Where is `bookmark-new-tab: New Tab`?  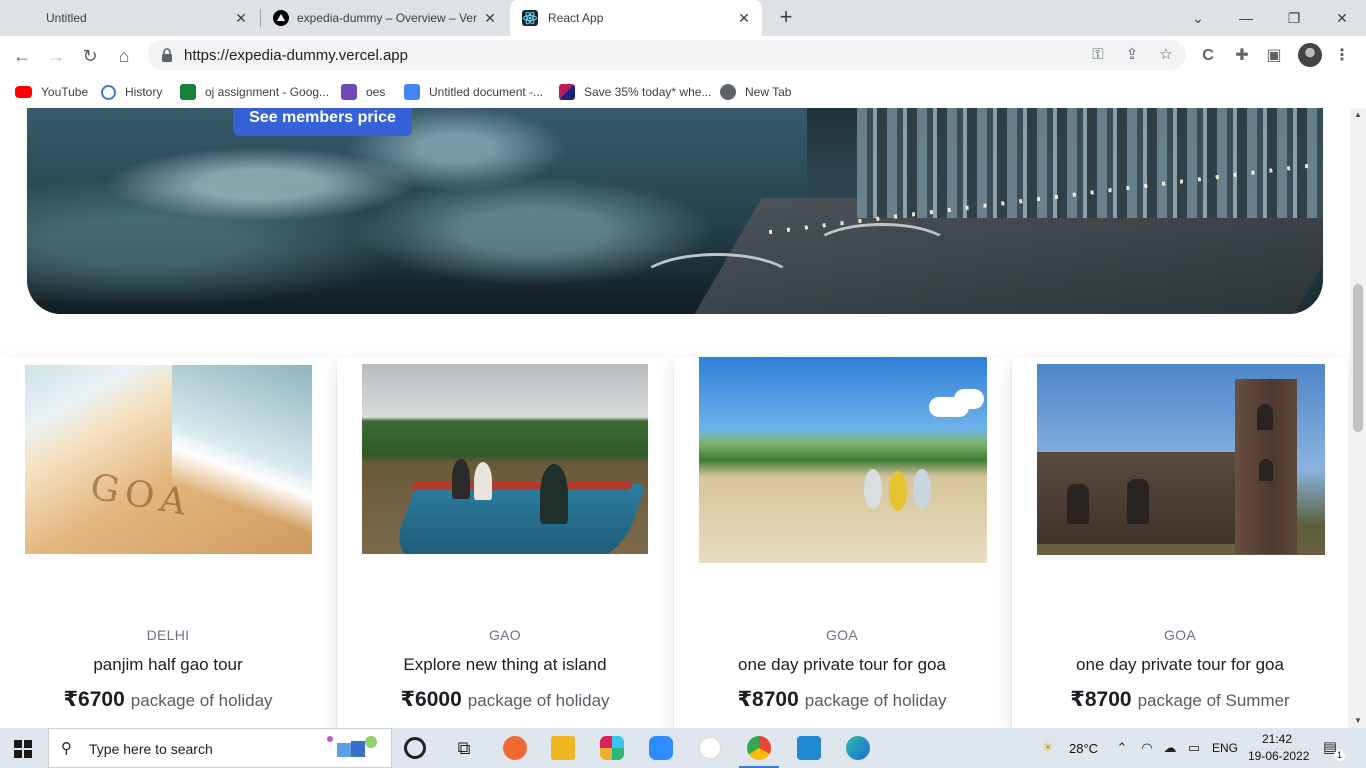
bookmark-new-tab: New Tab is located at coordinates (755, 92).